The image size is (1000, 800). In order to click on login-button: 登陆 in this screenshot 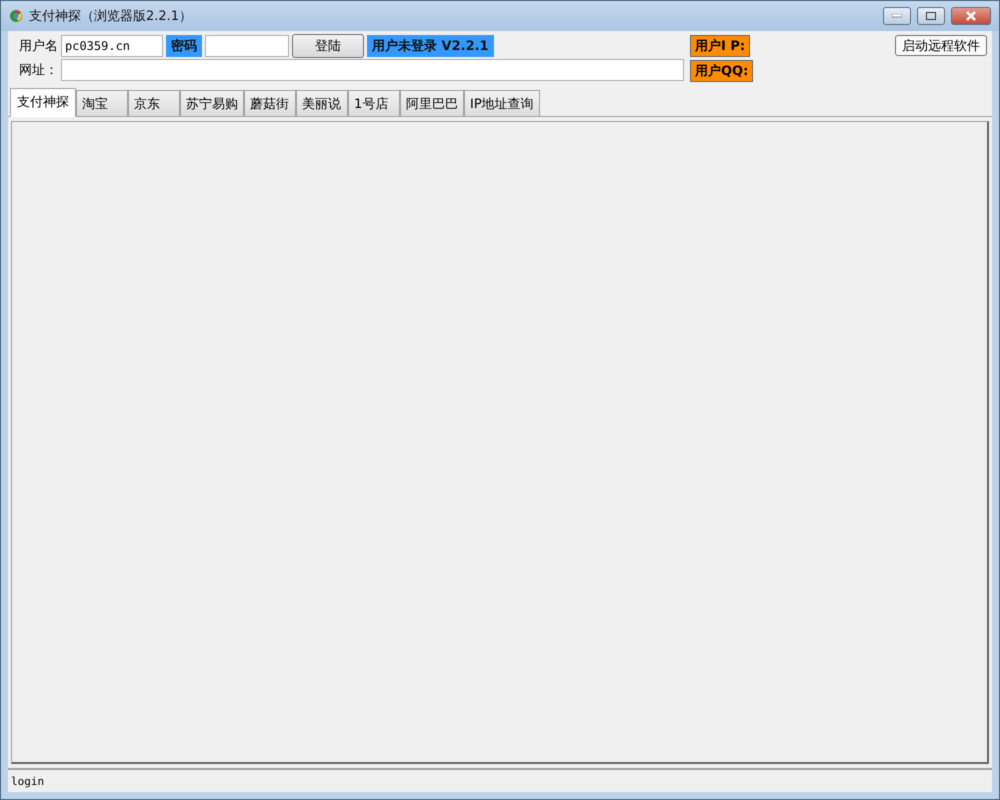, I will do `click(328, 46)`.